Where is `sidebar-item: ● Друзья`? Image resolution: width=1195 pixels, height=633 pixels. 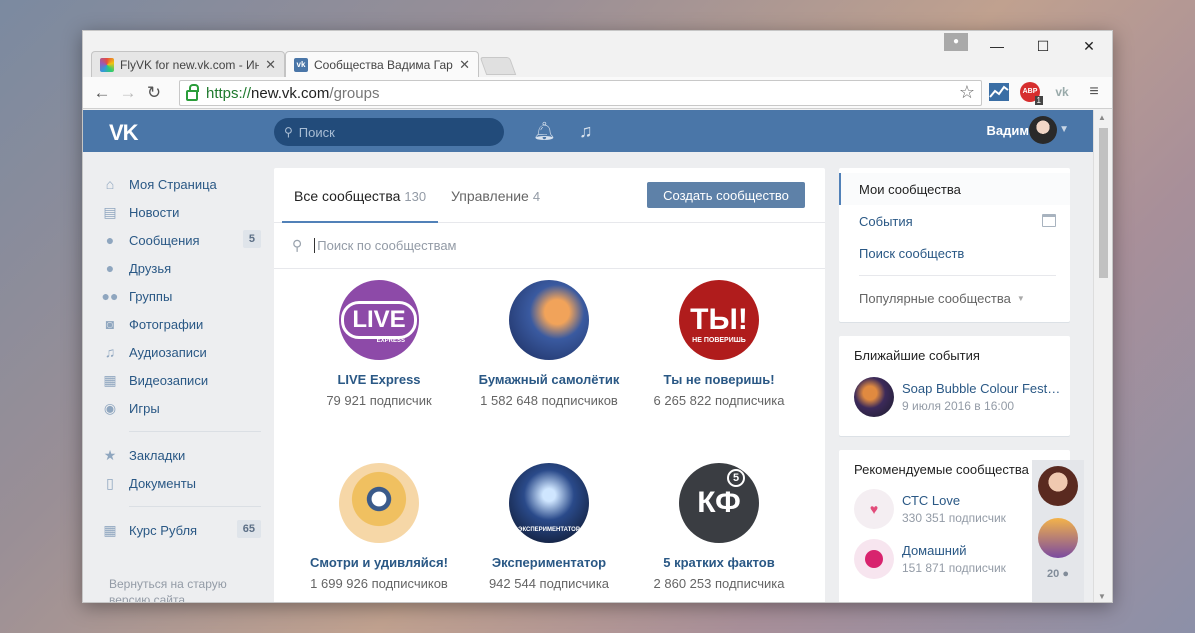
sidebar-item: ● Друзья is located at coordinates (181, 268).